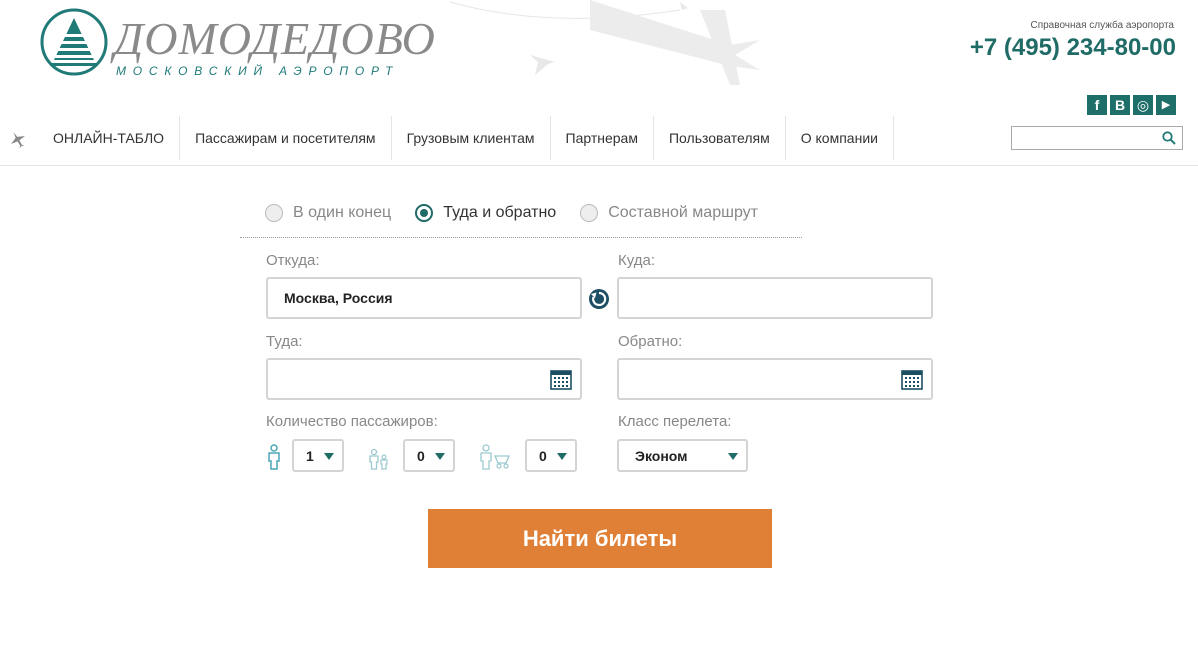 The height and width of the screenshot is (664, 1198). Describe the element at coordinates (637, 260) in the screenshot. I see `to-label: Куда:` at that location.